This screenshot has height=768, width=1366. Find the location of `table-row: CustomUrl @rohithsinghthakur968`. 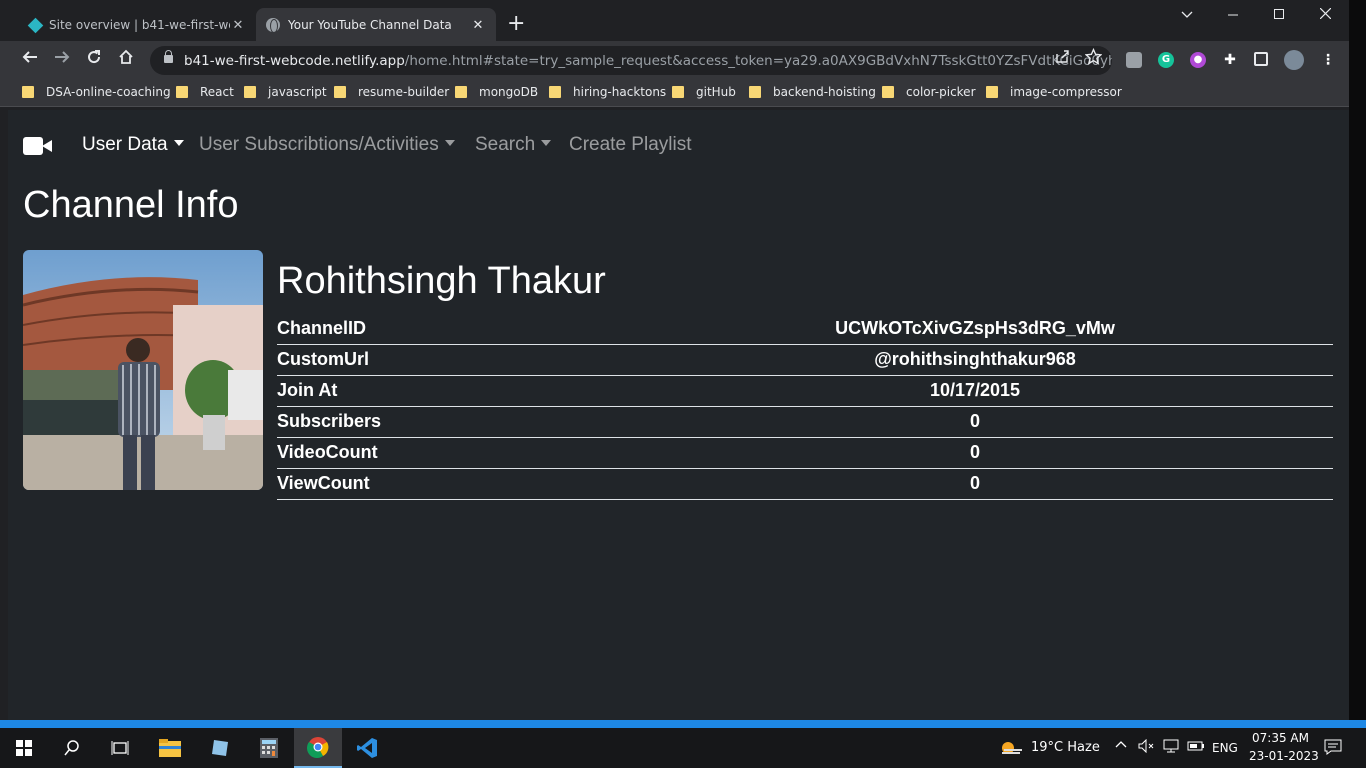

table-row: CustomUrl @rohithsinghthakur968 is located at coordinates (805, 360).